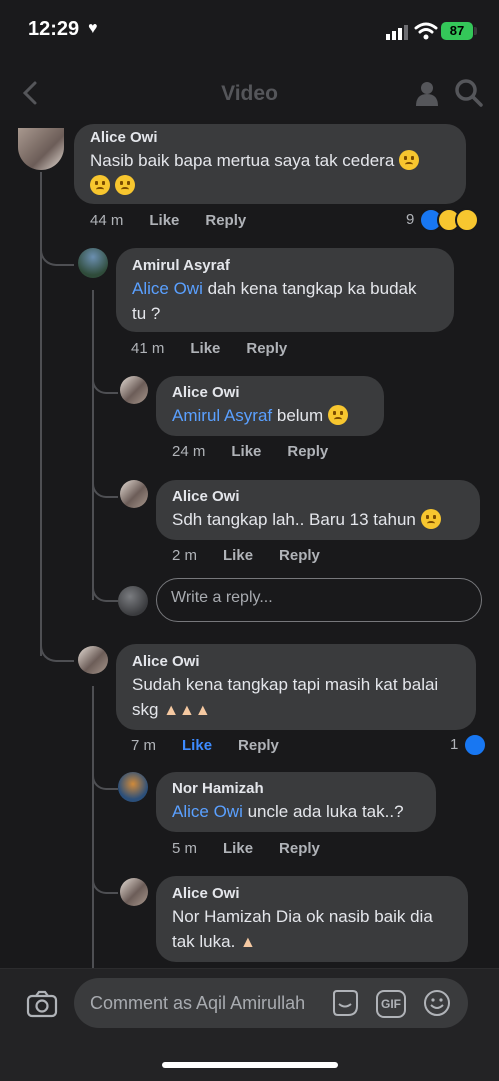 The height and width of the screenshot is (1081, 499). I want to click on mention-link: Amirul Asyraf, so click(222, 415).